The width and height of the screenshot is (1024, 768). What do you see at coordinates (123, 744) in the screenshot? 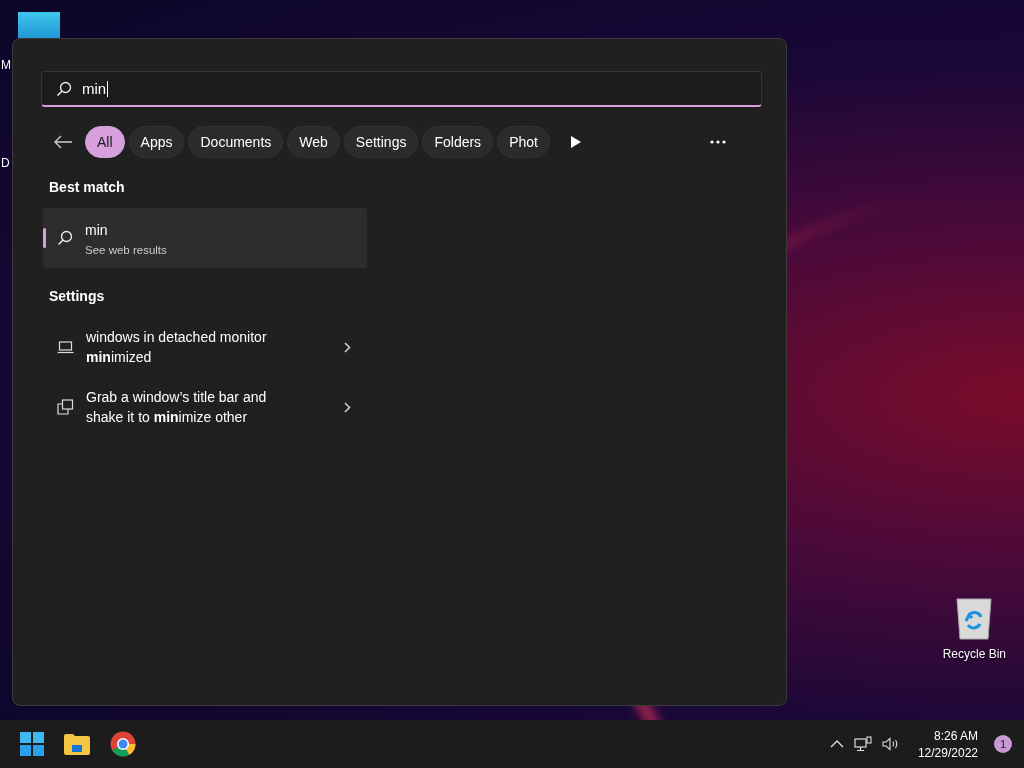
I see `browser-icon` at bounding box center [123, 744].